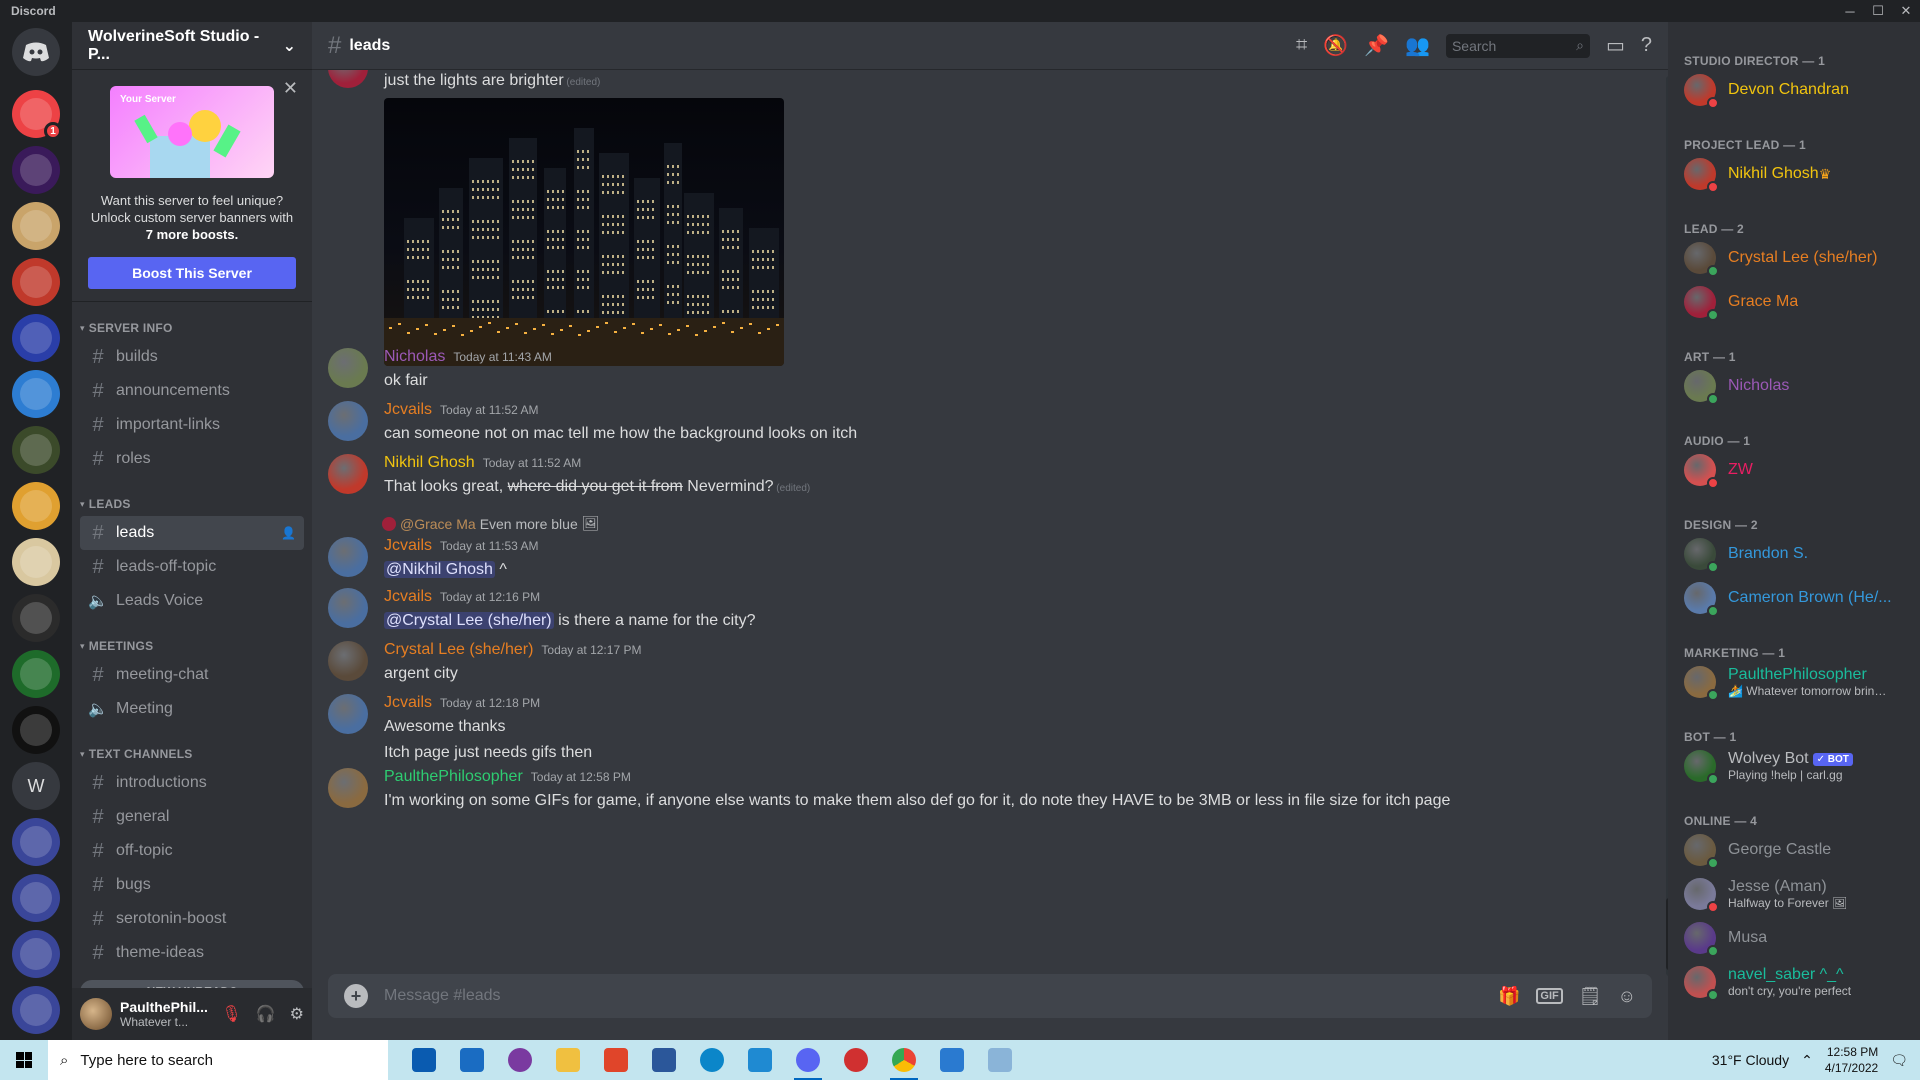  What do you see at coordinates (192, 357) in the screenshot?
I see `channel-builds: # builds` at bounding box center [192, 357].